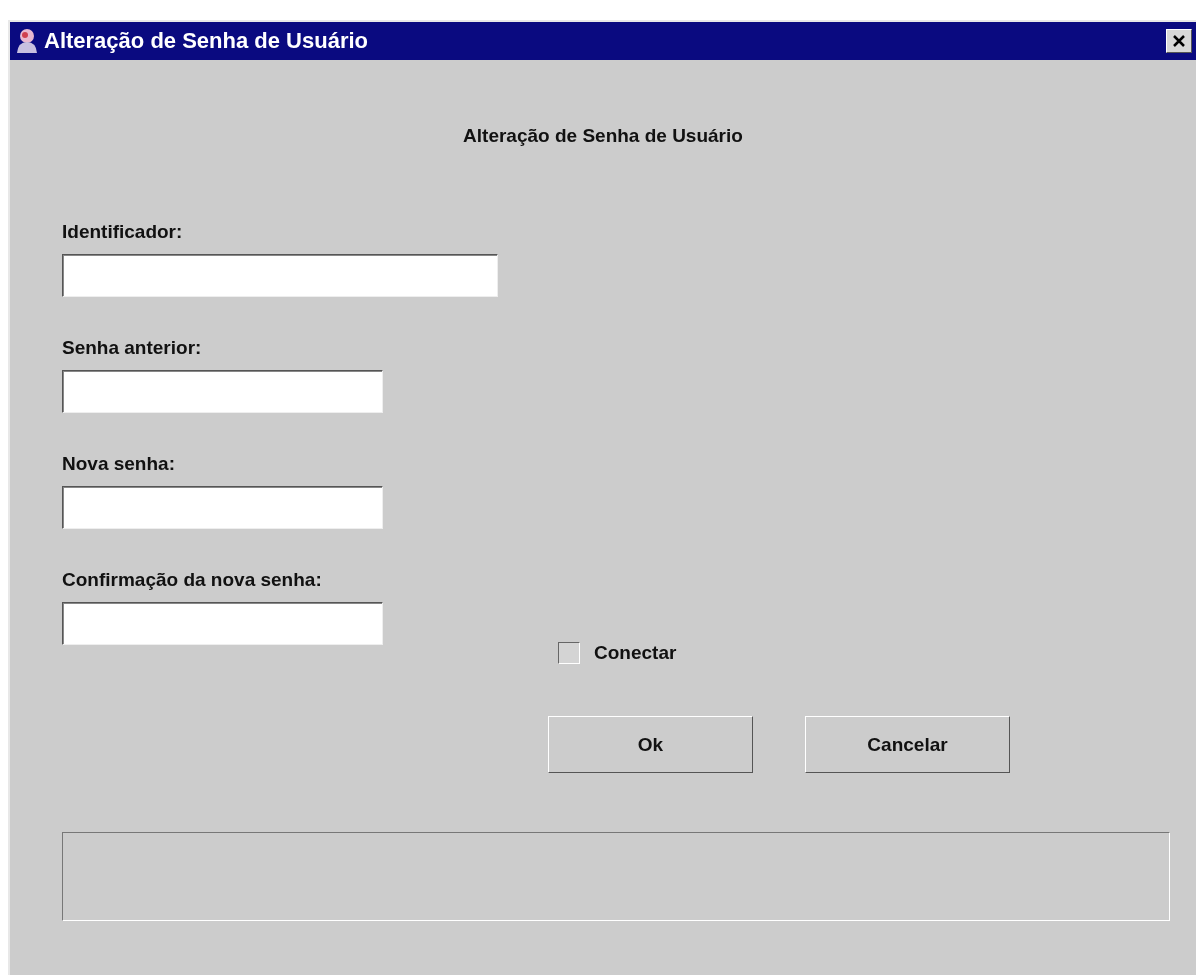 The width and height of the screenshot is (1196, 978). What do you see at coordinates (192, 580) in the screenshot?
I see `field-label: Confirmação da nova senha:` at bounding box center [192, 580].